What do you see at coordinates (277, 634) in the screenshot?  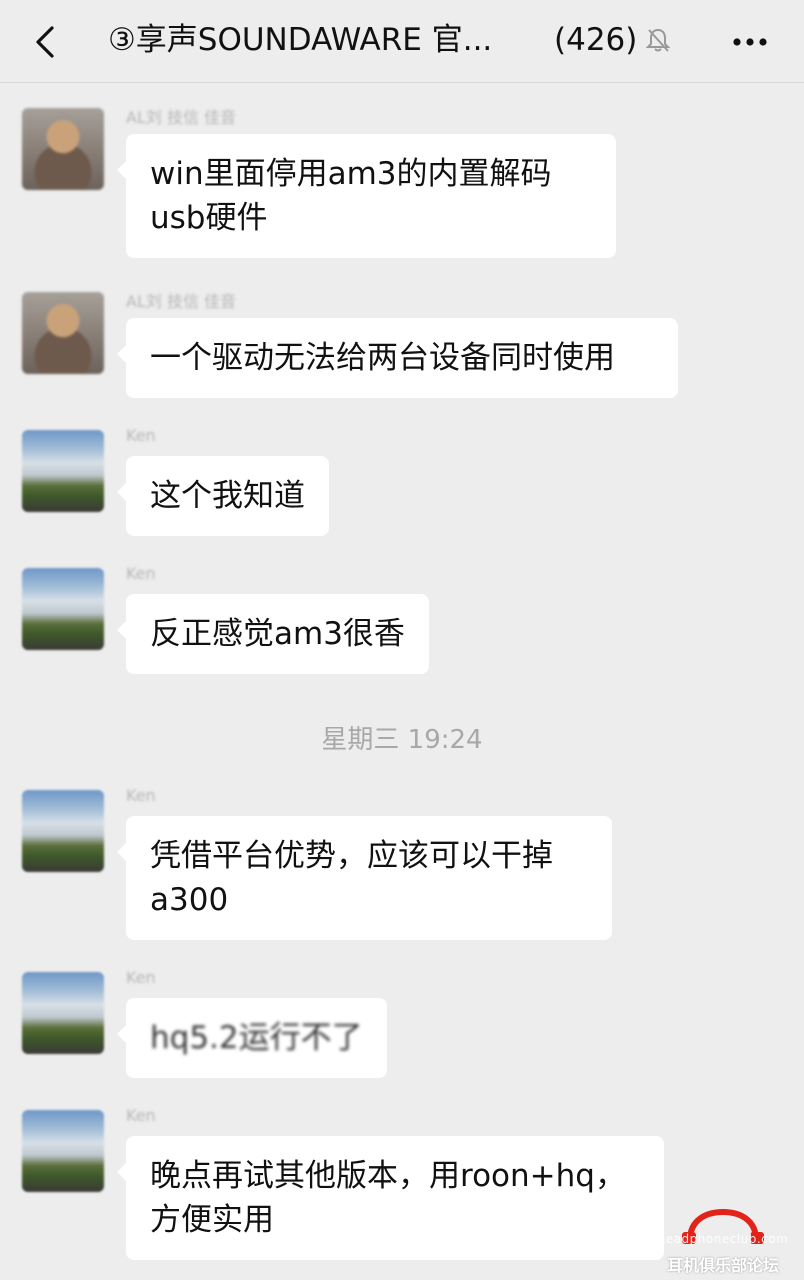 I see `message-text: 反正感觉am3很香` at bounding box center [277, 634].